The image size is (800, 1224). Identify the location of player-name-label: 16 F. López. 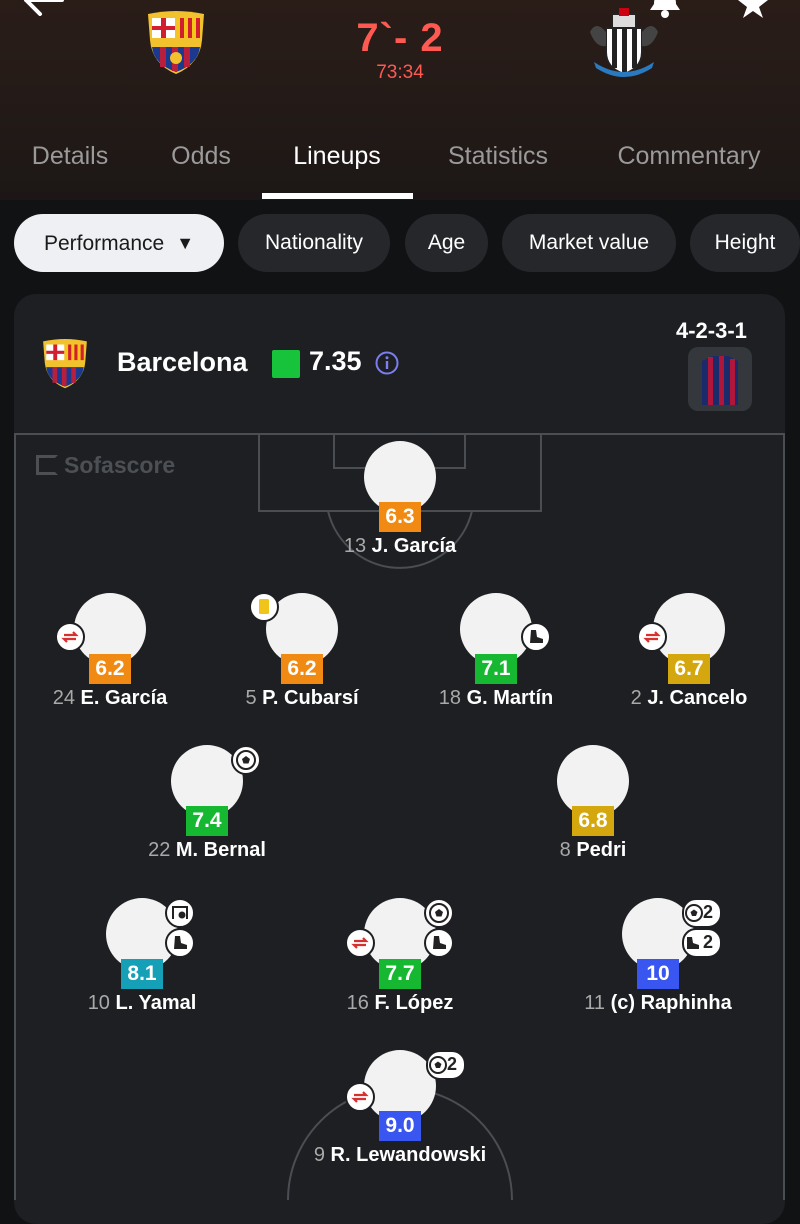
(400, 1003).